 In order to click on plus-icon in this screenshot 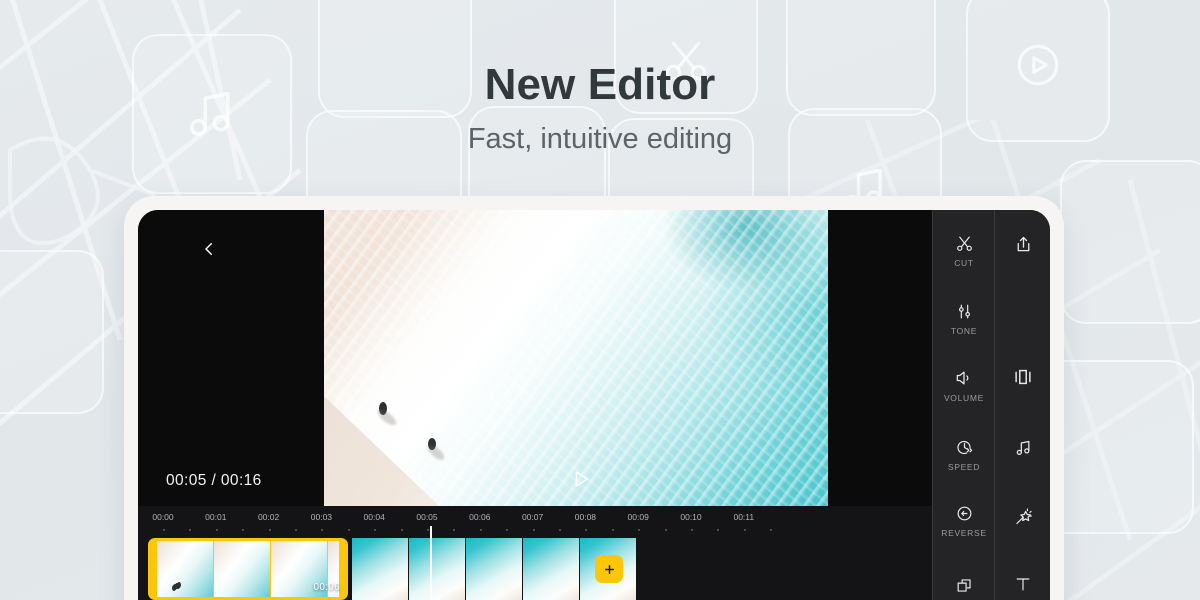, I will do `click(609, 569)`.